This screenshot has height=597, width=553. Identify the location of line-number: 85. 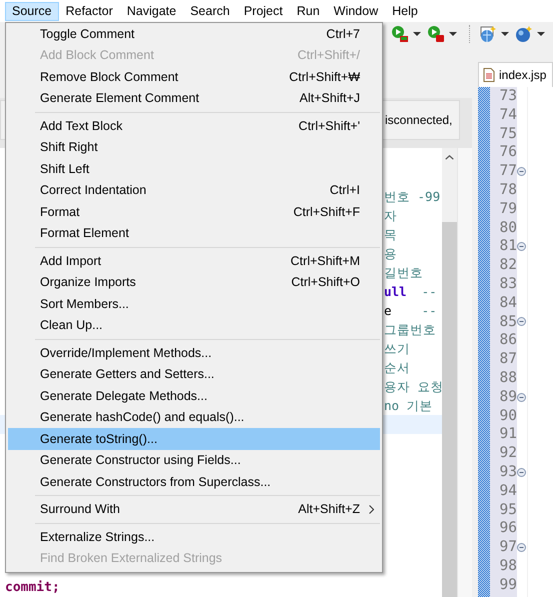
(507, 322).